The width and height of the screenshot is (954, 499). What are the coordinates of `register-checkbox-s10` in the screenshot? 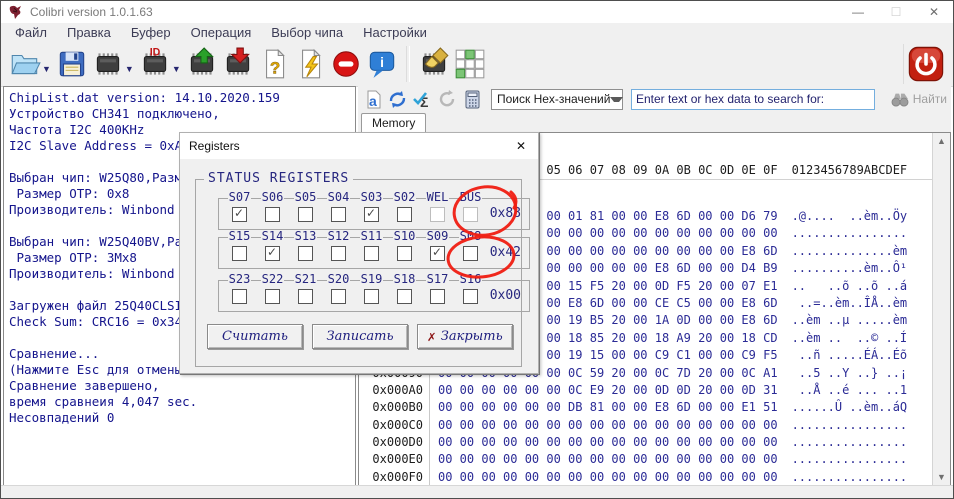 It's located at (404, 253).